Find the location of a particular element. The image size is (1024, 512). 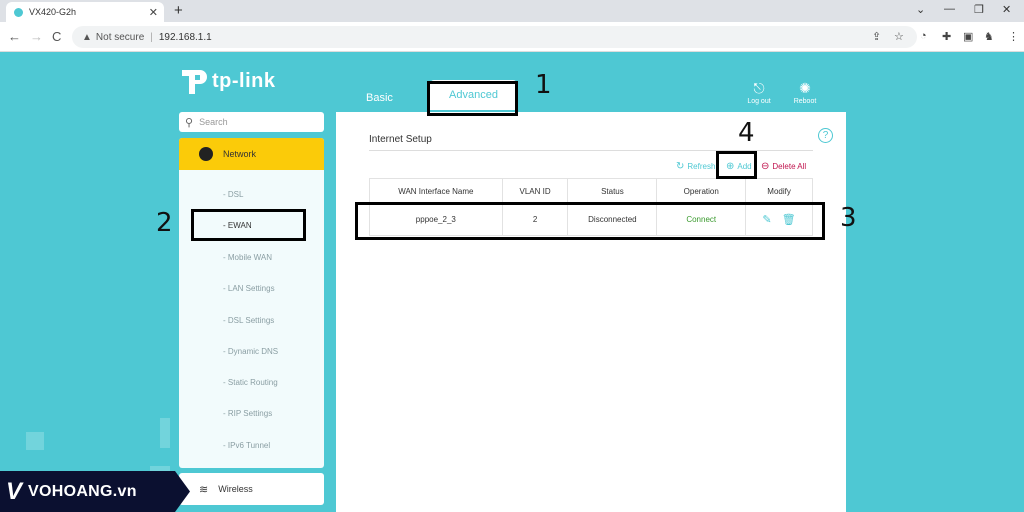

refresh-button: ↻ Refresh is located at coordinates (695, 166).